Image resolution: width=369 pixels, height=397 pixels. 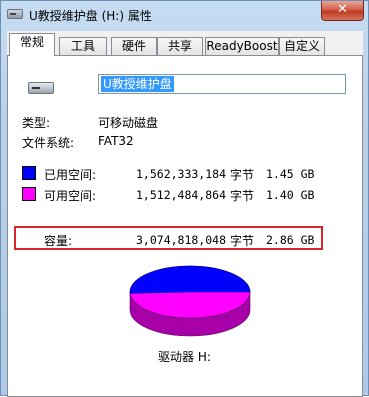 I want to click on free-space-unit: 字节, so click(x=242, y=196).